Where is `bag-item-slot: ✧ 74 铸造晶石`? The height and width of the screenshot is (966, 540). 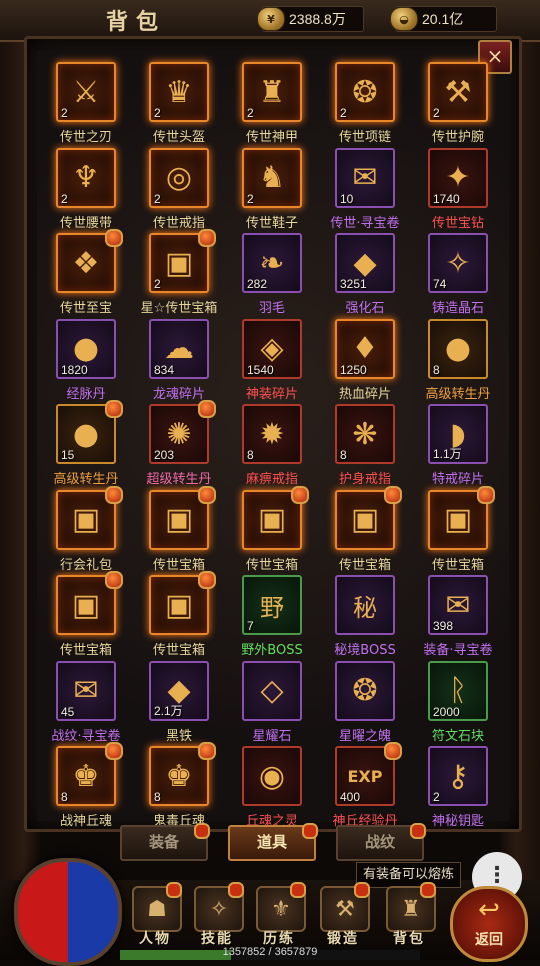 bag-item-slot: ✧ 74 铸造晶石 is located at coordinates (457, 272).